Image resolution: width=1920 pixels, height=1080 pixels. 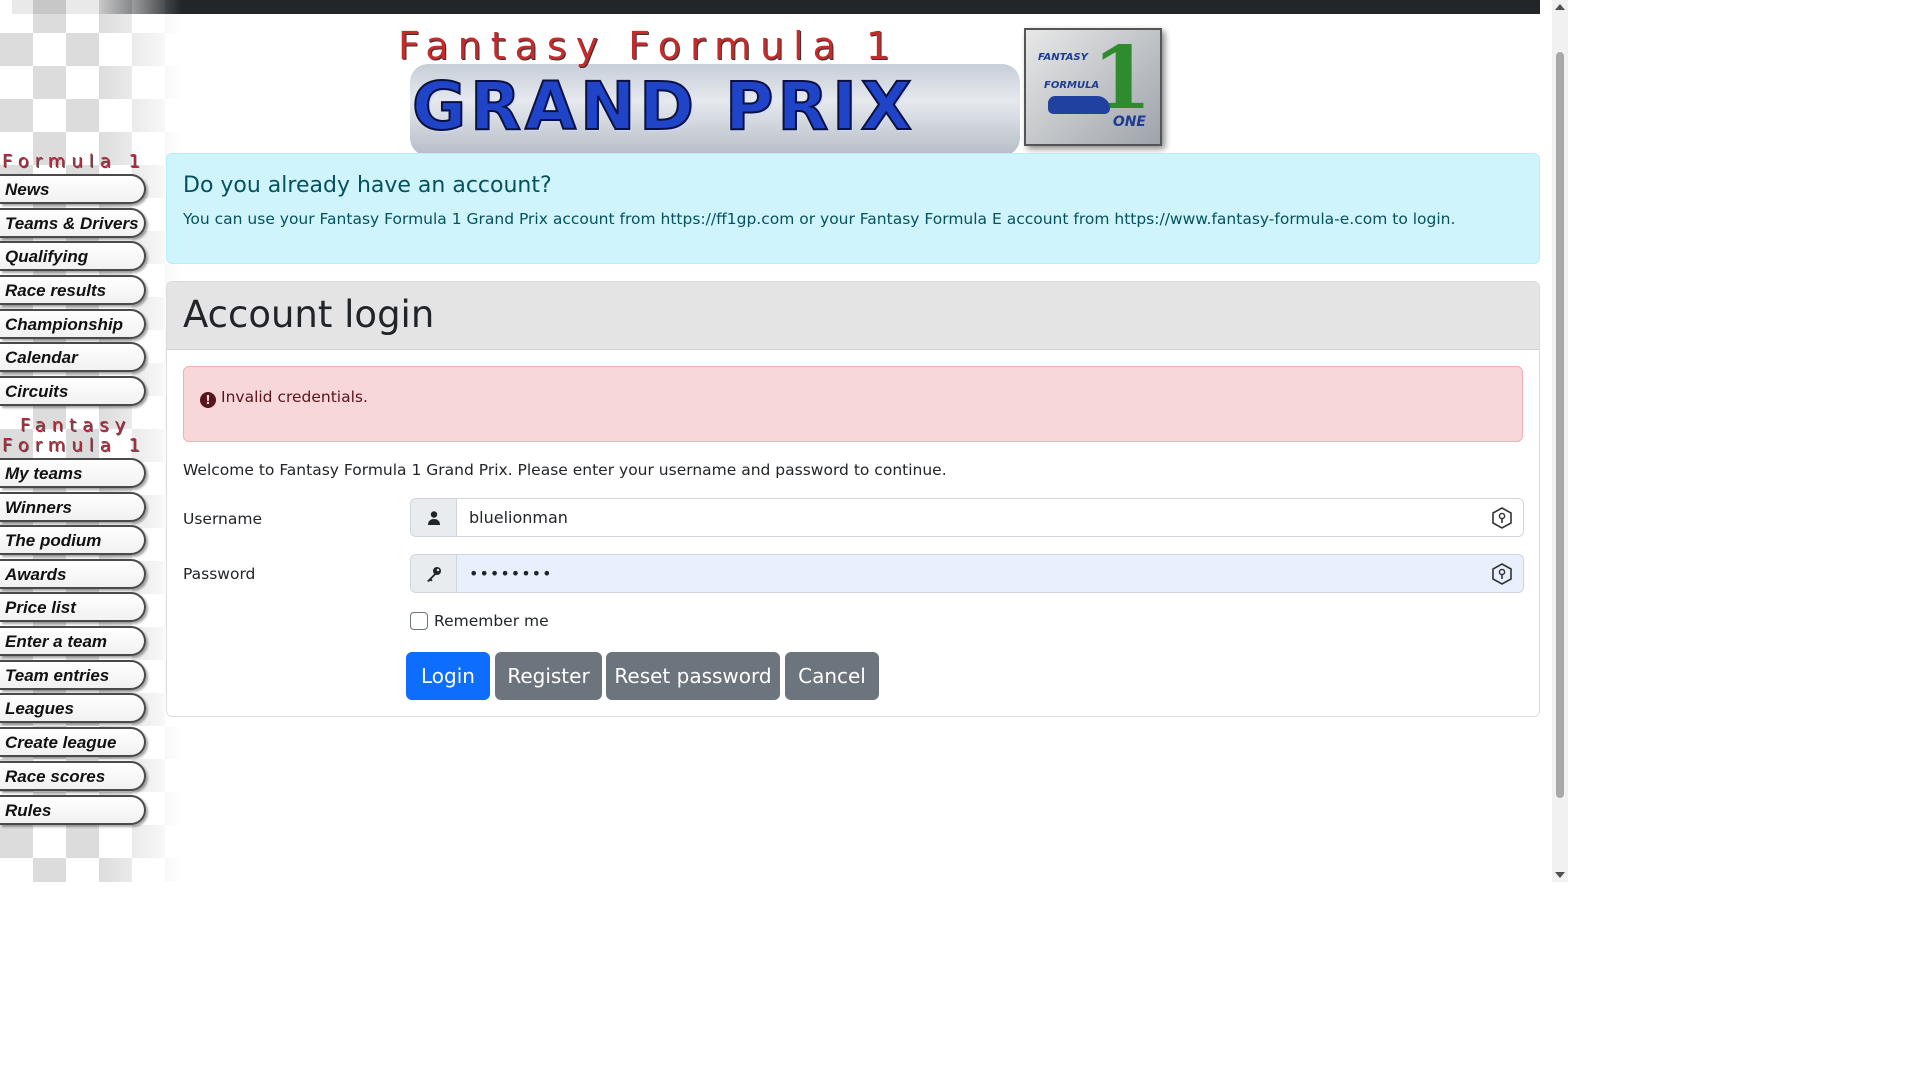 What do you see at coordinates (73, 742) in the screenshot?
I see `sidebar-item-create-league: Create league` at bounding box center [73, 742].